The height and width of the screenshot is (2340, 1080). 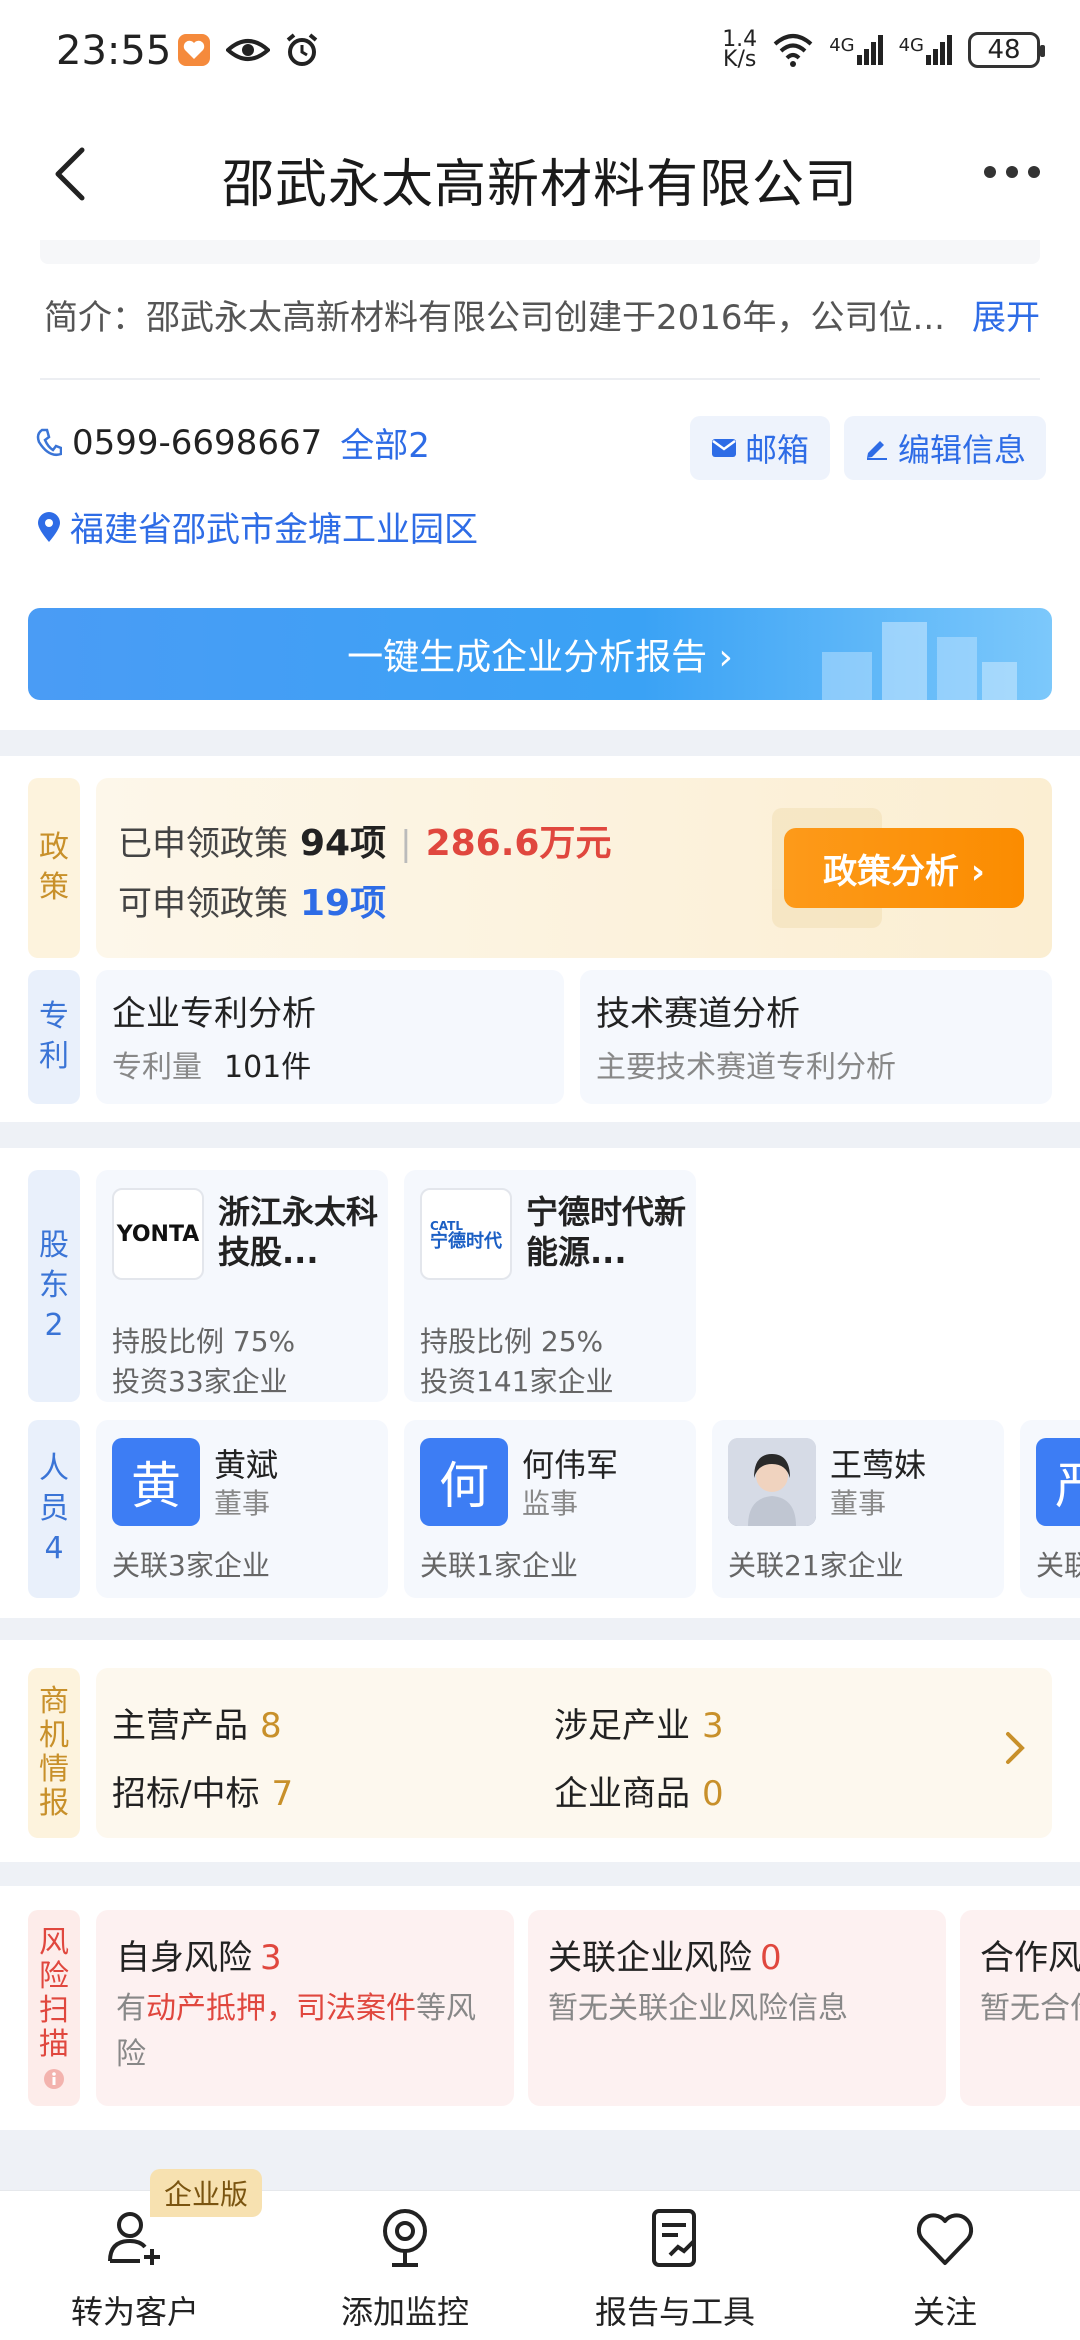 I want to click on shareholding-ratio: 持股比例 25%, so click(x=512, y=1341).